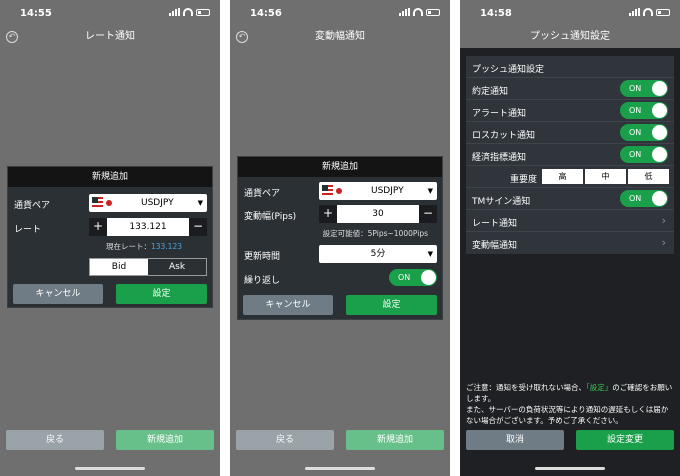 Image resolution: width=680 pixels, height=476 pixels. I want to click on nav-bar: プッシュ通知設定, so click(570, 37).